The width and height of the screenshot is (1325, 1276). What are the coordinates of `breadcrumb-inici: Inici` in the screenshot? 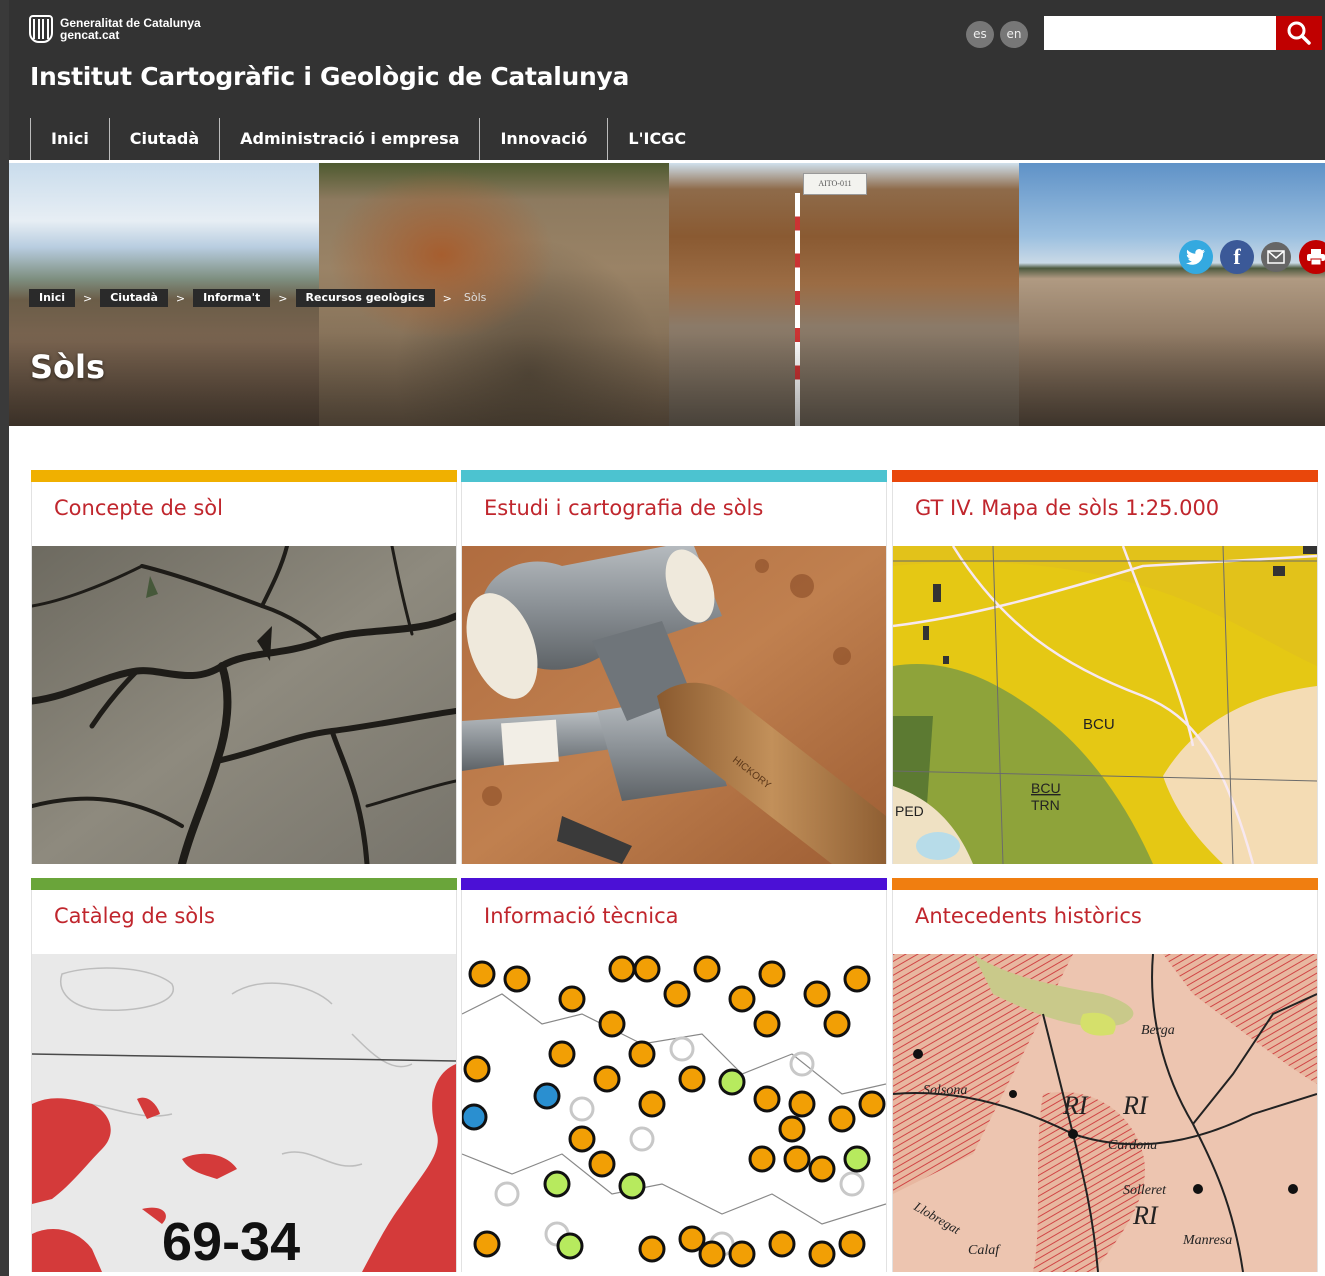 It's located at (52, 298).